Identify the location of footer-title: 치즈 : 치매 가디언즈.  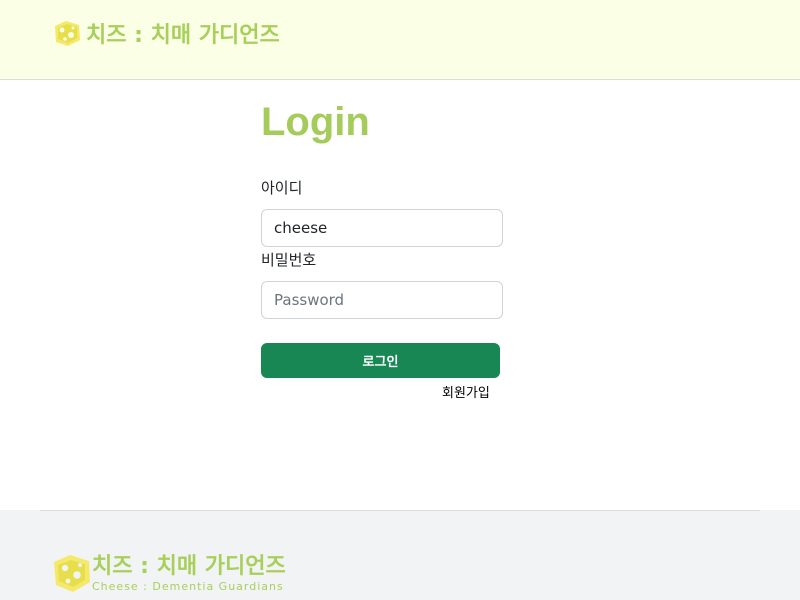
(189, 566).